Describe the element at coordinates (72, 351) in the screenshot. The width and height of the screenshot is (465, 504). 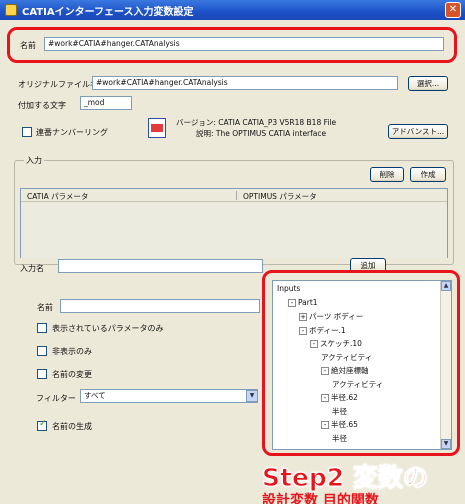
I see `hidden-only-label: 非表示のみ` at that location.